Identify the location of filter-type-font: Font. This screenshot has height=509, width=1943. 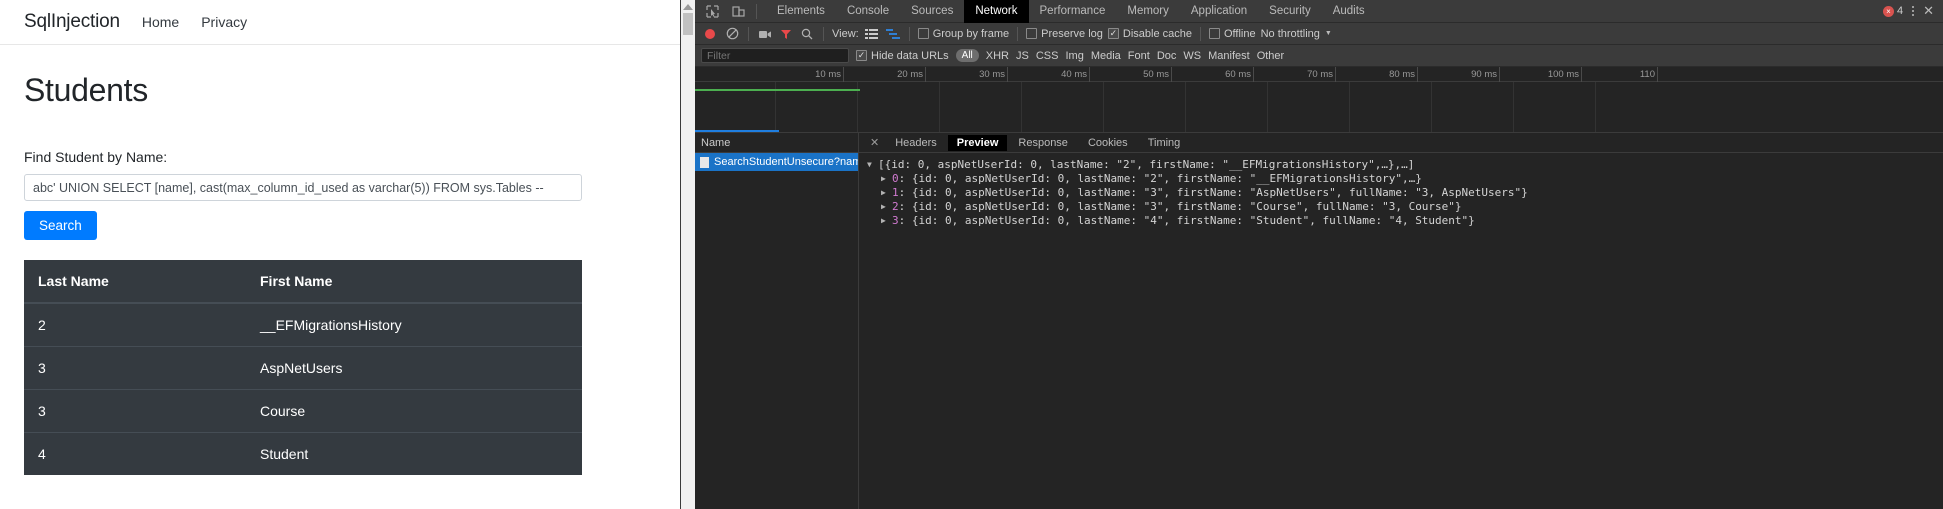
(1139, 56).